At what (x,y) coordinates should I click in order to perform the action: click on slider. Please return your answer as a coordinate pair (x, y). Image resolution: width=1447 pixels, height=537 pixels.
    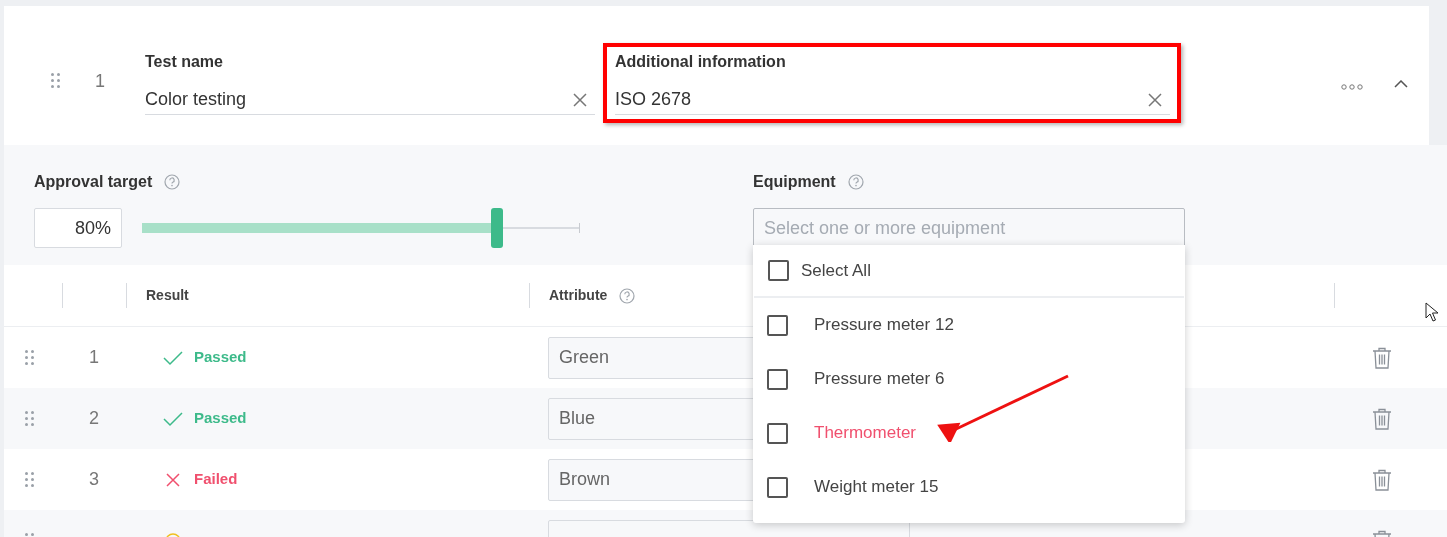
    Looking at the image, I should click on (361, 228).